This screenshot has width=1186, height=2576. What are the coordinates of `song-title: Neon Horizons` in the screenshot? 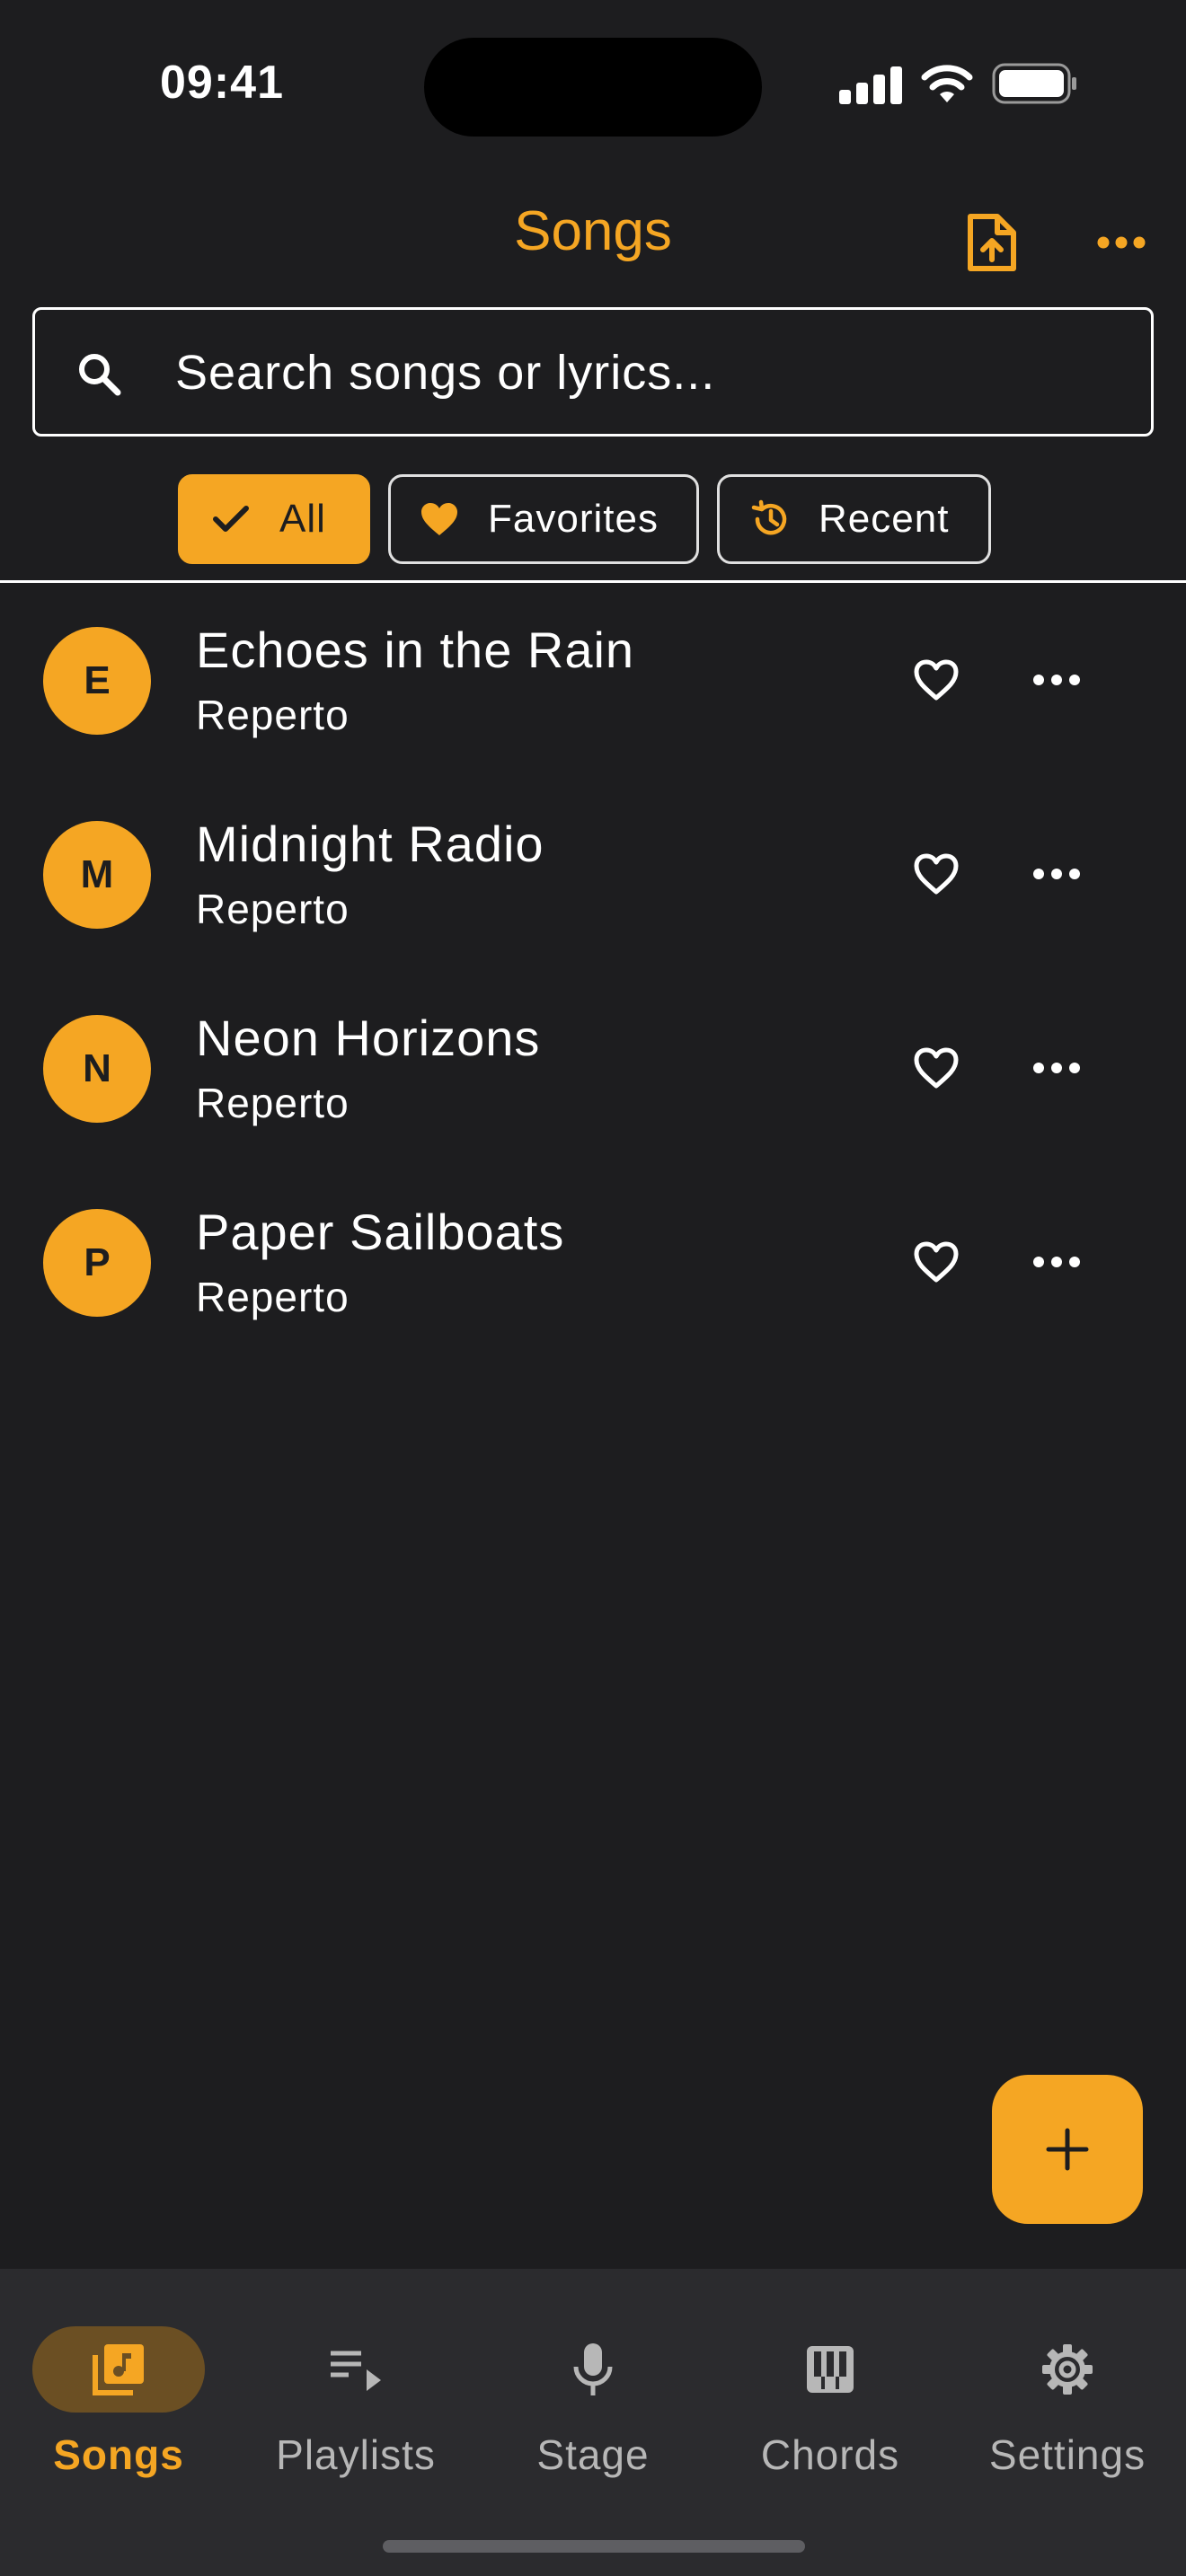 It's located at (368, 1038).